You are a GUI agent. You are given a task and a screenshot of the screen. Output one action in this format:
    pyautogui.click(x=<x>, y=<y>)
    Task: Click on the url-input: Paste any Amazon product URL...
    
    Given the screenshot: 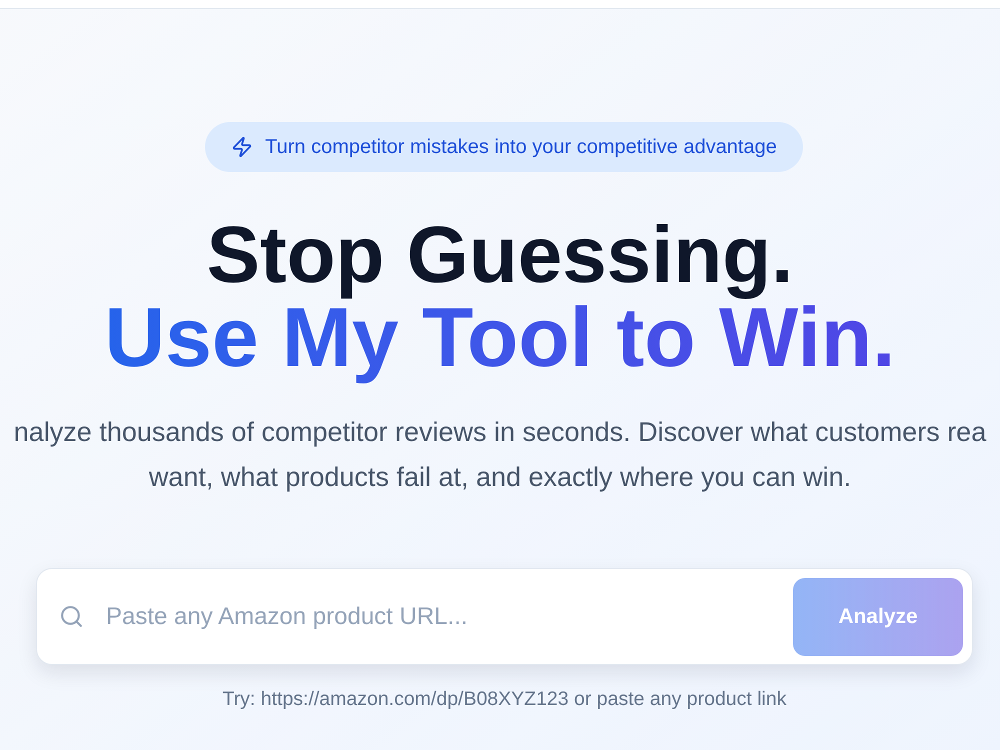 What is the action you would take?
    pyautogui.click(x=438, y=617)
    